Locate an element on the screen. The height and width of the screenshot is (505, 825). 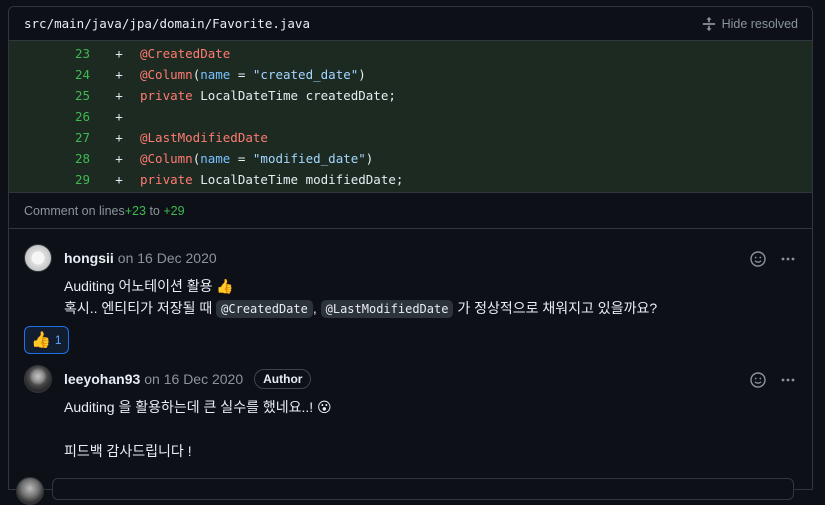
inline-code: @LastModifiedDate is located at coordinates (387, 309).